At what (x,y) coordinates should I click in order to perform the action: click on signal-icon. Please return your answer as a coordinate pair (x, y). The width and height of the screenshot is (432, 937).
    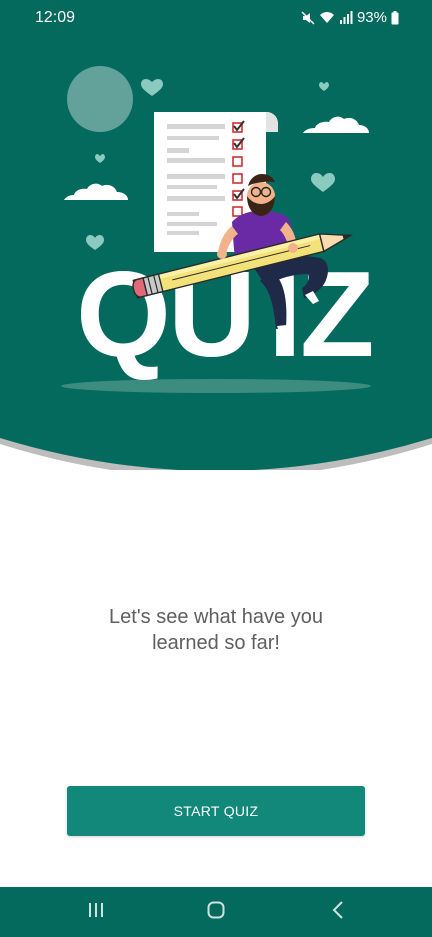
    Looking at the image, I should click on (346, 17).